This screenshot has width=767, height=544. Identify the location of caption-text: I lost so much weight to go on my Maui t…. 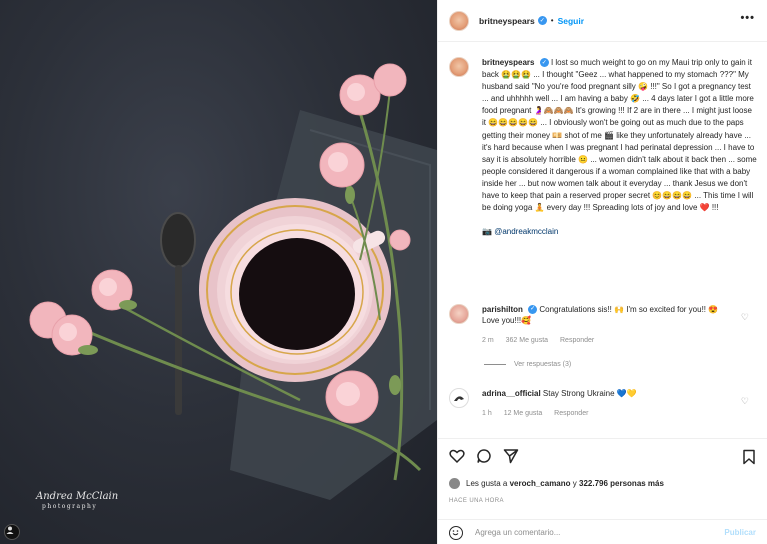
(619, 135).